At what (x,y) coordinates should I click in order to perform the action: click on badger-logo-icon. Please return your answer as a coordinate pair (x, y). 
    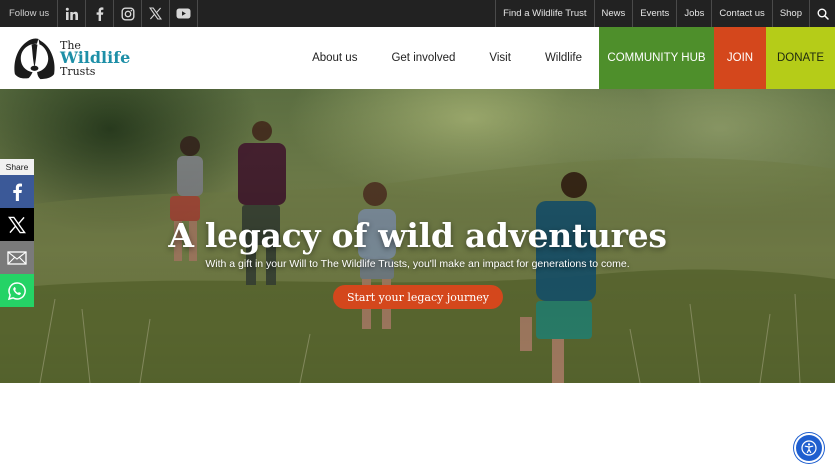
    Looking at the image, I should click on (34, 58).